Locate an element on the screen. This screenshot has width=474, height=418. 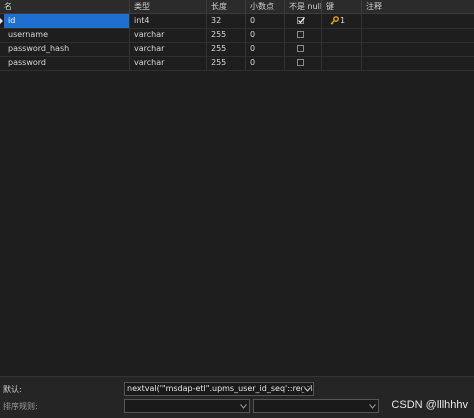
column-header-name: 名 is located at coordinates (65, 6).